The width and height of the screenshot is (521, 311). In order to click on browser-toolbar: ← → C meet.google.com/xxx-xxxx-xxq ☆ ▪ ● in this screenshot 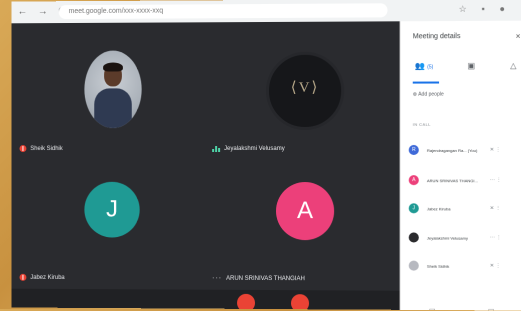, I will do `click(266, 12)`.